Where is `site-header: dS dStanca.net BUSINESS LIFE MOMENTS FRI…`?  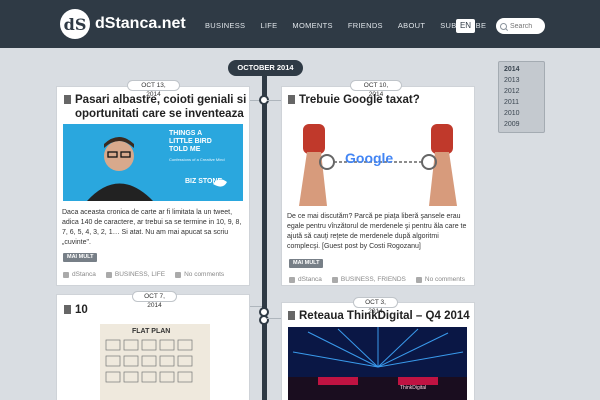 site-header: dS dStanca.net BUSINESS LIFE MOMENTS FRI… is located at coordinates (300, 24).